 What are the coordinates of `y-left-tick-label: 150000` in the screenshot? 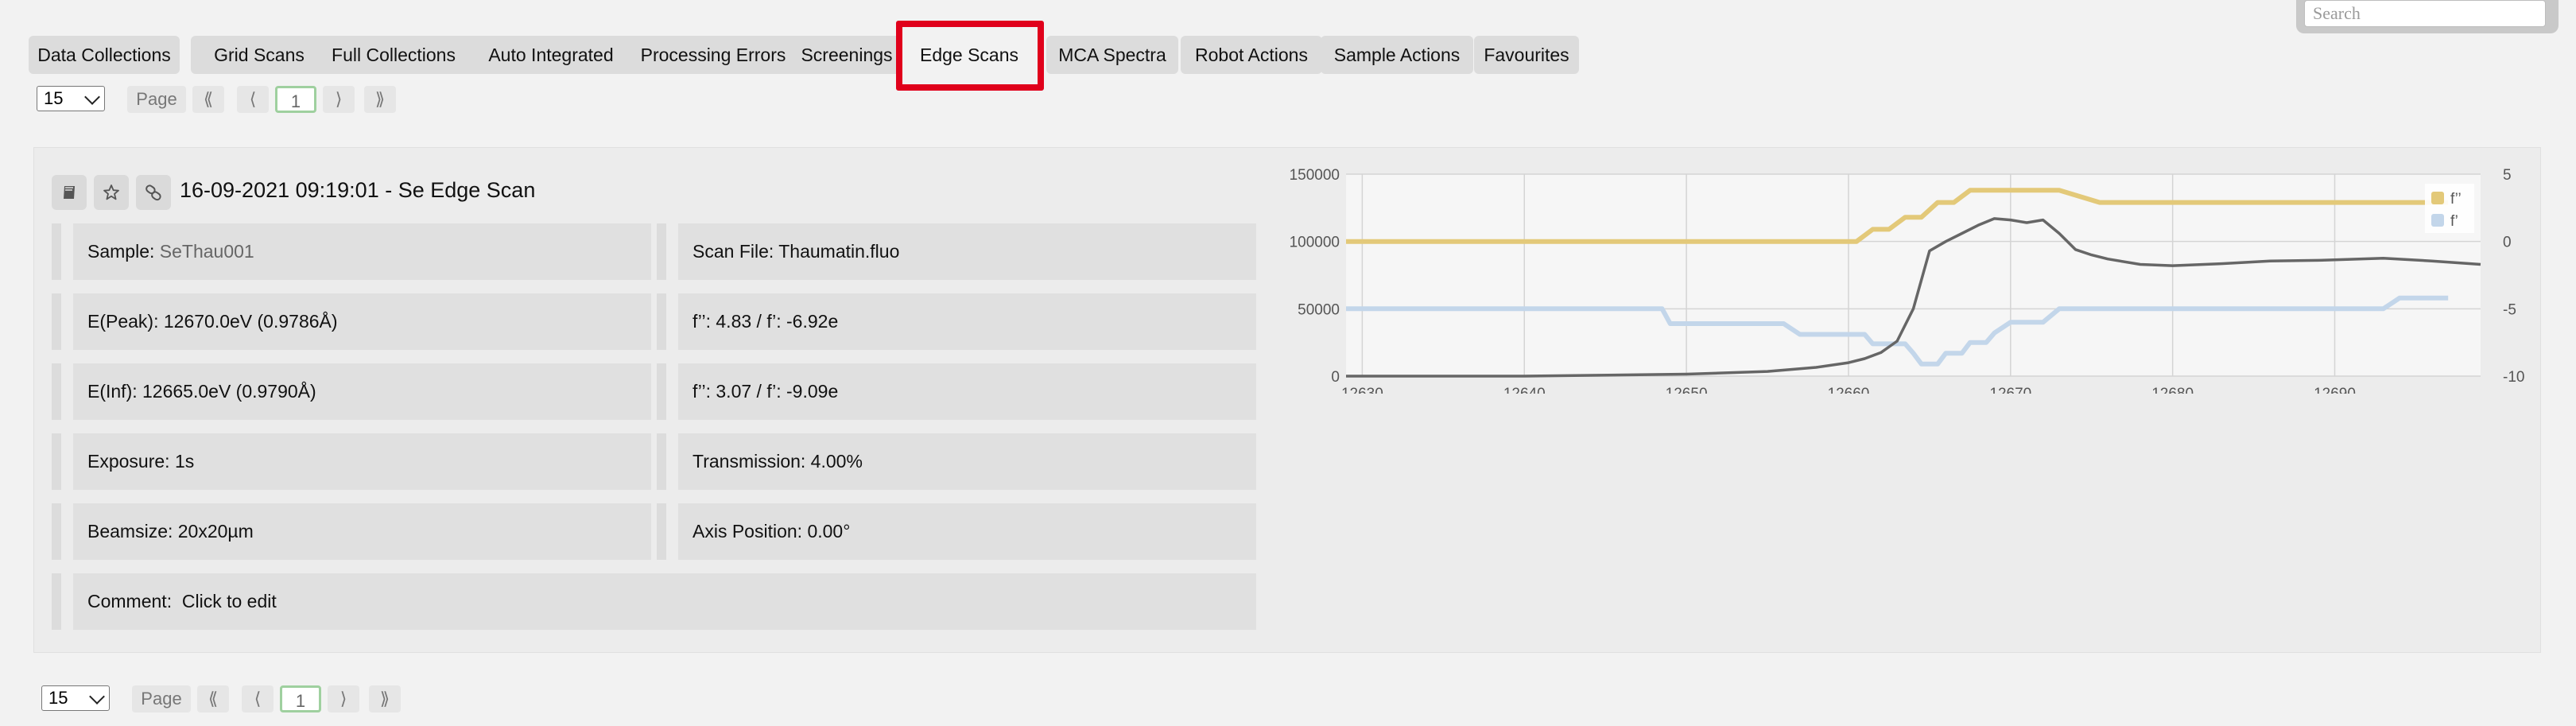 It's located at (1315, 175).